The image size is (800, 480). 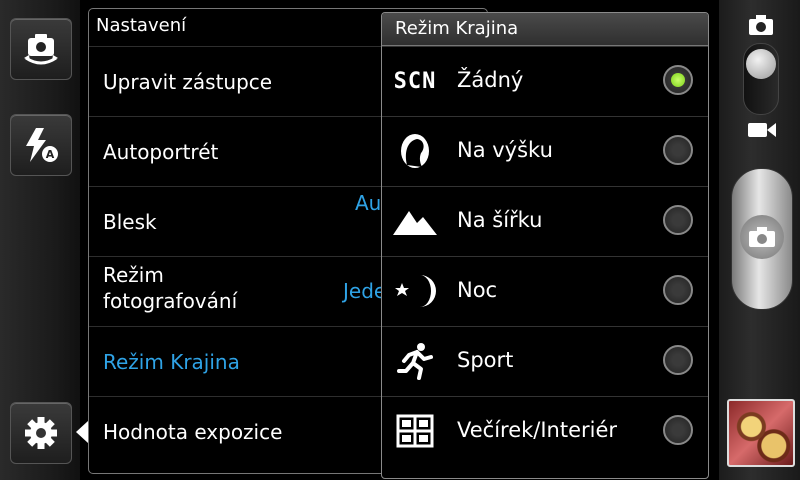 What do you see at coordinates (170, 288) in the screenshot?
I see `settings-item-label: Režim fotografování` at bounding box center [170, 288].